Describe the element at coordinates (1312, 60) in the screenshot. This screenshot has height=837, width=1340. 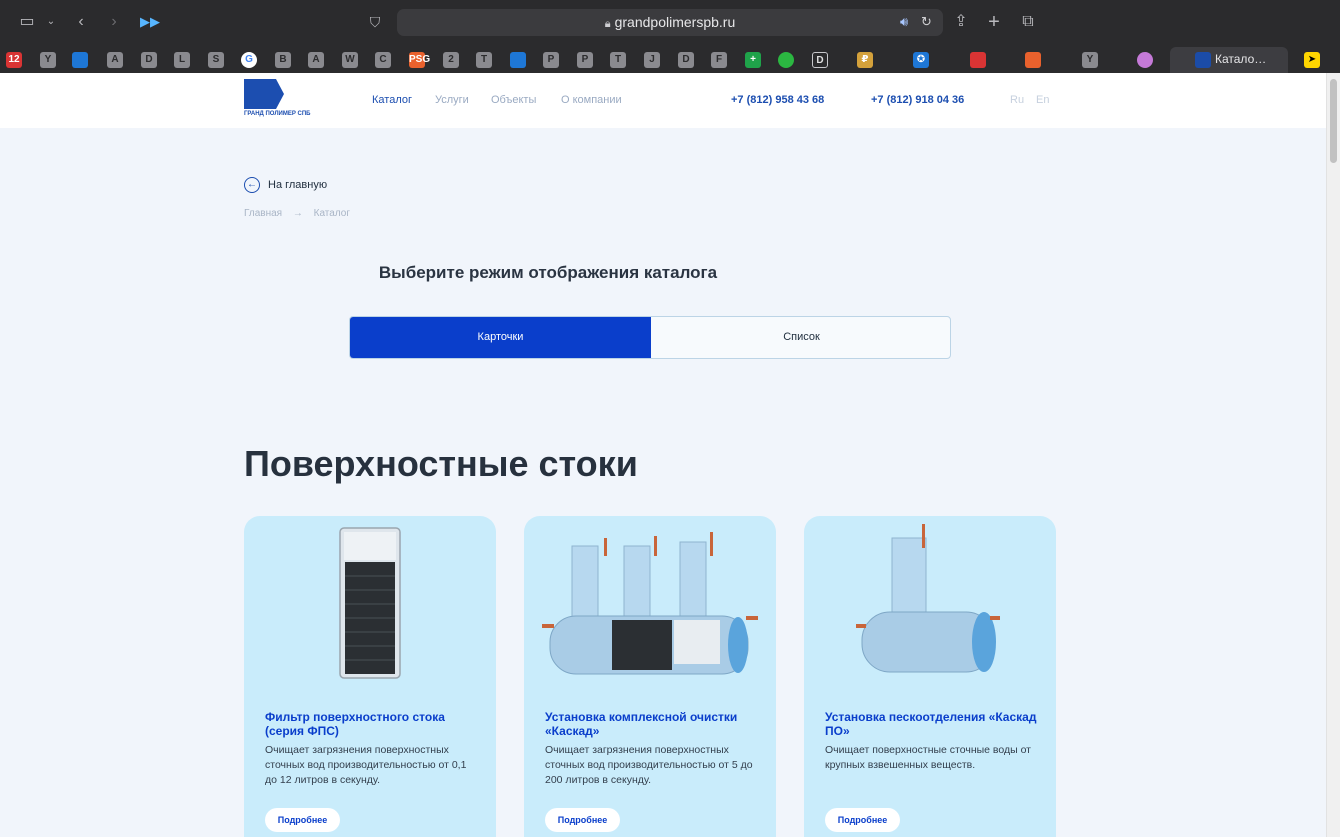
I see `telegram-icon: ➤` at that location.